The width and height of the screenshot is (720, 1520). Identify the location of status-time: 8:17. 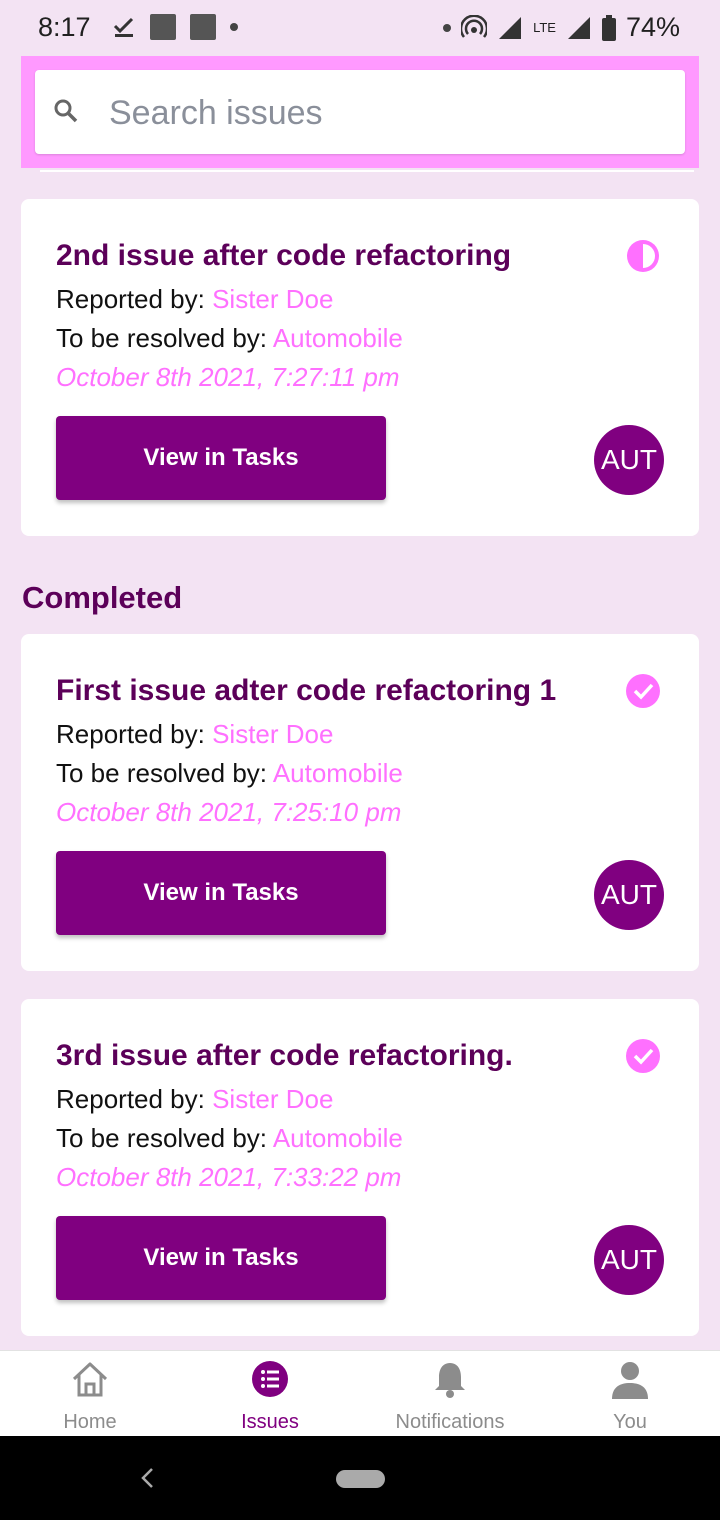
(64, 27).